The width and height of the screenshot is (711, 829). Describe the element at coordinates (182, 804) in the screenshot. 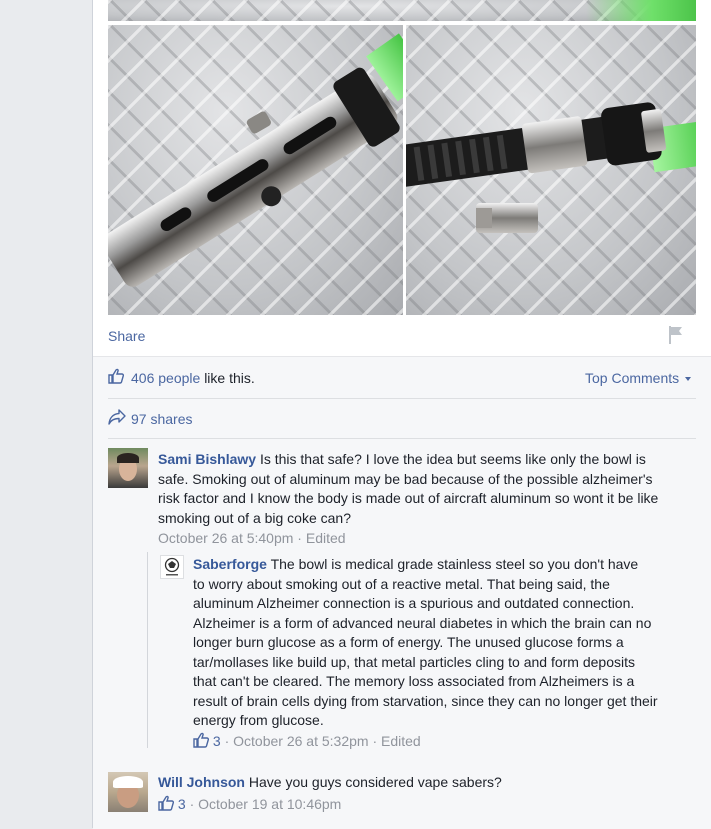

I see `comment-like-count: 3` at that location.